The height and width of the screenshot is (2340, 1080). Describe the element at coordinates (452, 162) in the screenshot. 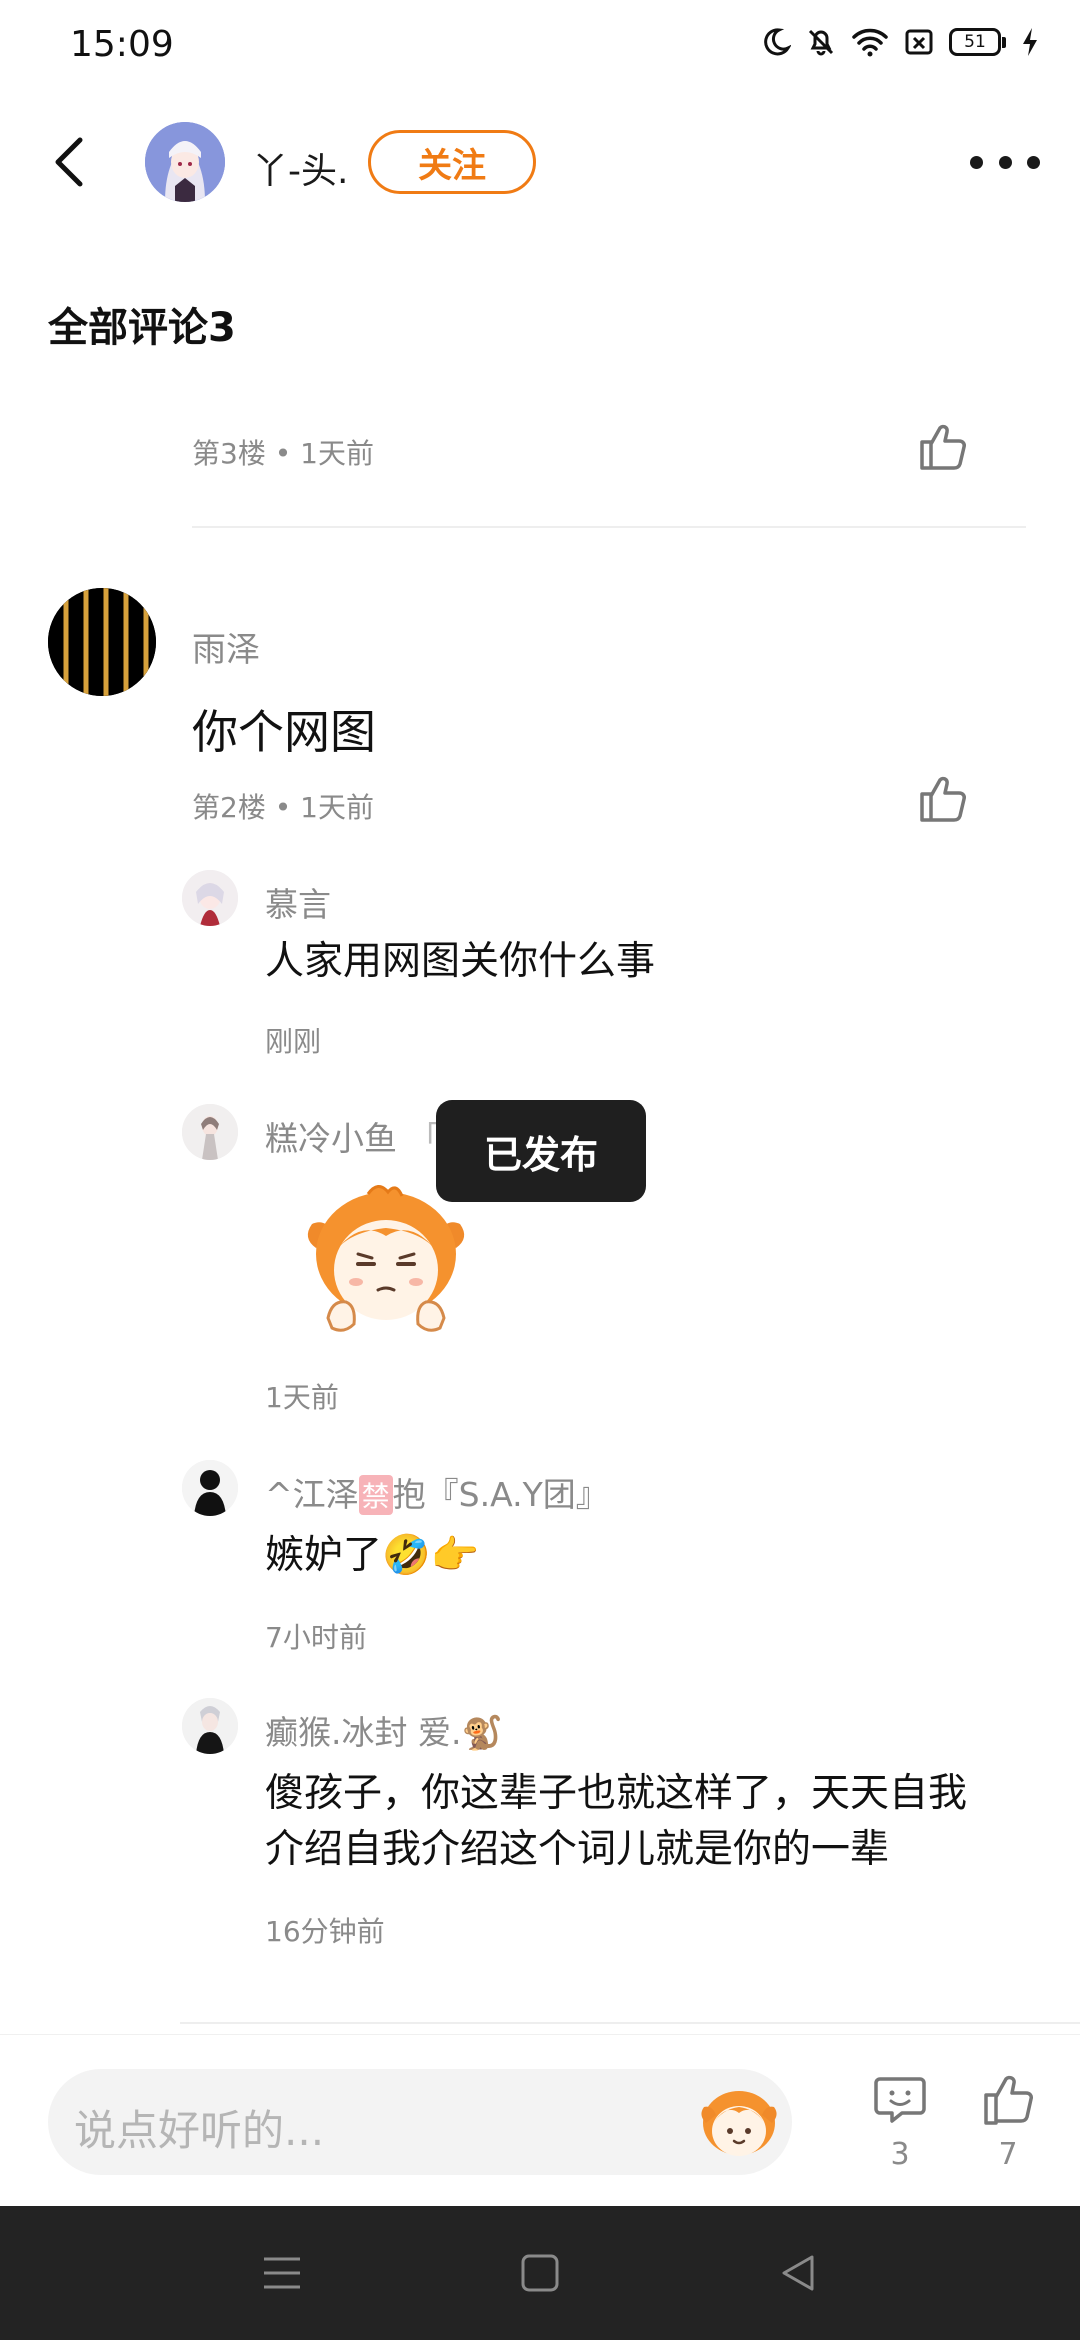

I see `follow-button: 关注` at that location.